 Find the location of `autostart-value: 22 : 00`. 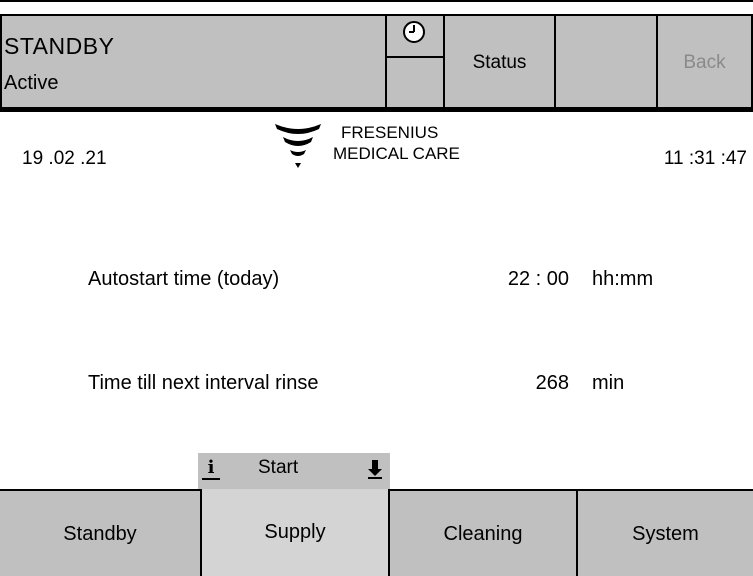

autostart-value: 22 : 00 is located at coordinates (538, 279).